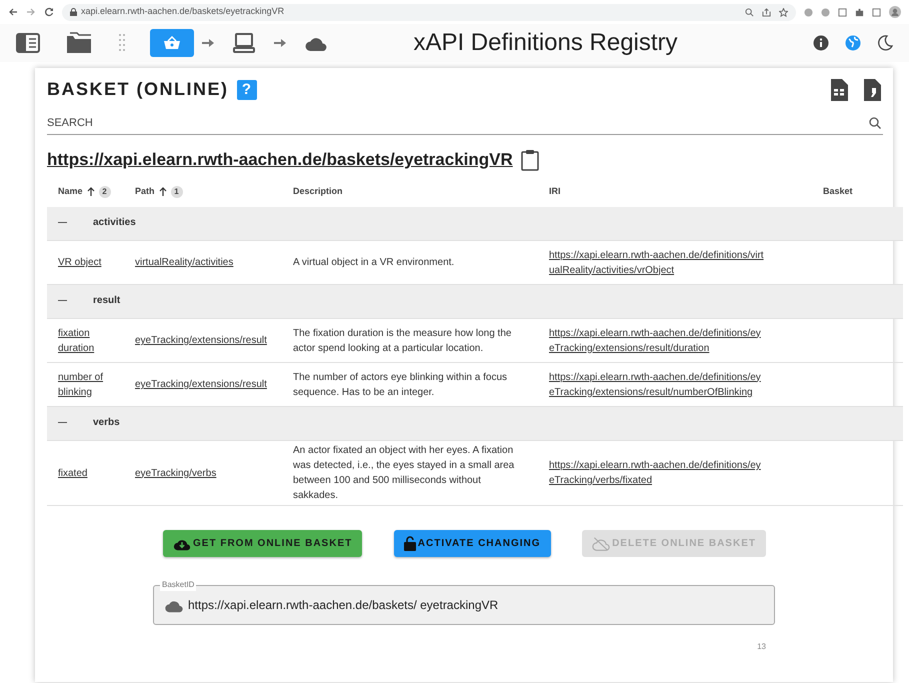 This screenshot has height=683, width=909. Describe the element at coordinates (656, 385) in the screenshot. I see `iri-link: https://xapi.elearn.rwth-aachen.de/definitions/eyeTracking/extensions/result/numberOfBlinking` at that location.